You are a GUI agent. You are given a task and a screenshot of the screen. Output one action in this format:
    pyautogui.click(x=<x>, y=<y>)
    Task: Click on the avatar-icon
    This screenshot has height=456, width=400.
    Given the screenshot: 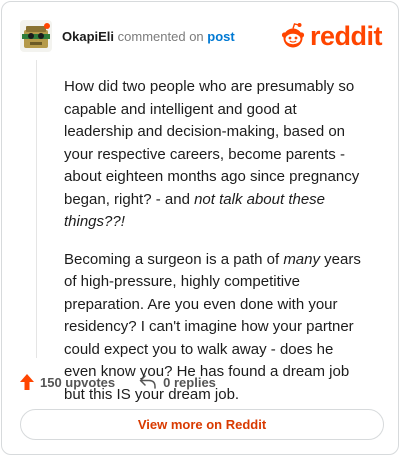 What is the action you would take?
    pyautogui.click(x=36, y=36)
    